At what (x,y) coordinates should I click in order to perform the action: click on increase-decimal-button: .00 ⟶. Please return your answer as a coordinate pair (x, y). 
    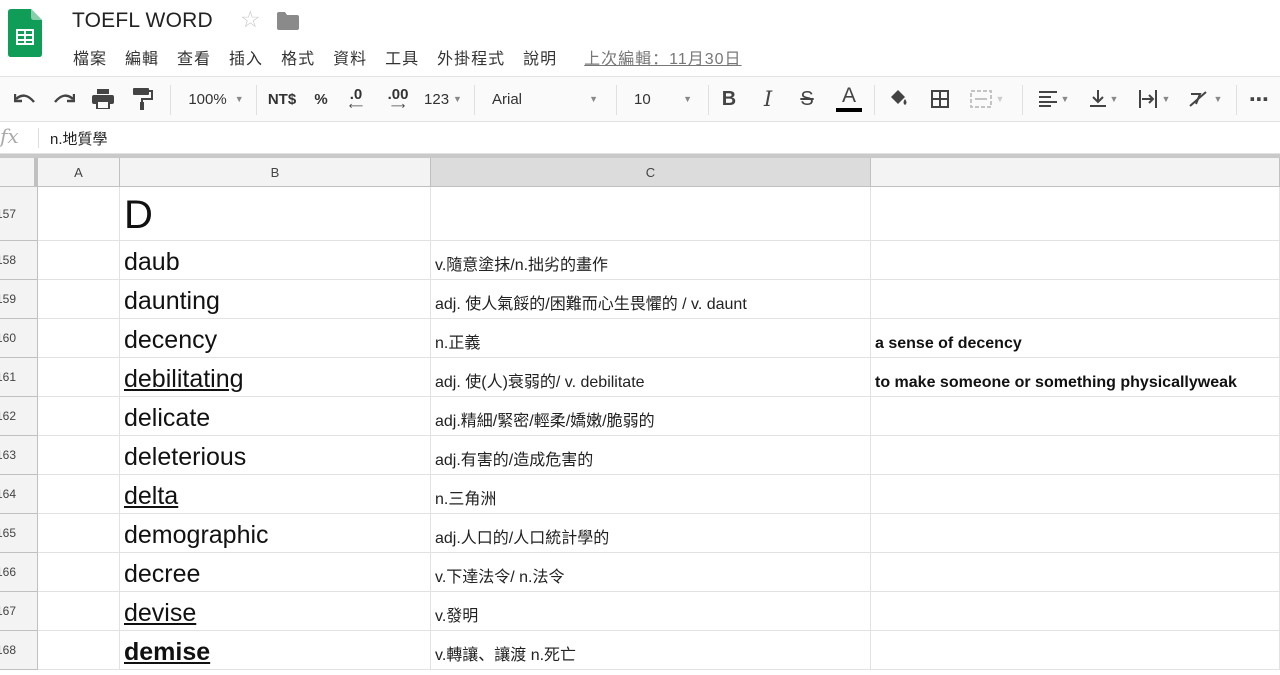
    Looking at the image, I should click on (398, 99).